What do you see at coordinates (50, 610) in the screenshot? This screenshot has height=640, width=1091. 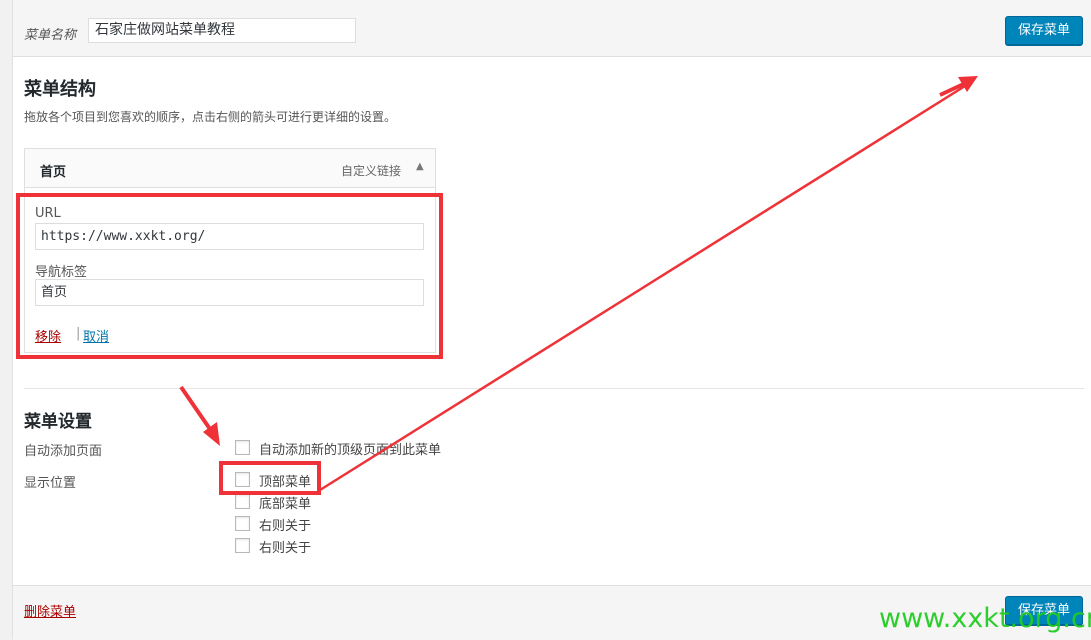 I see `delete-menu-link: 删除菜单` at bounding box center [50, 610].